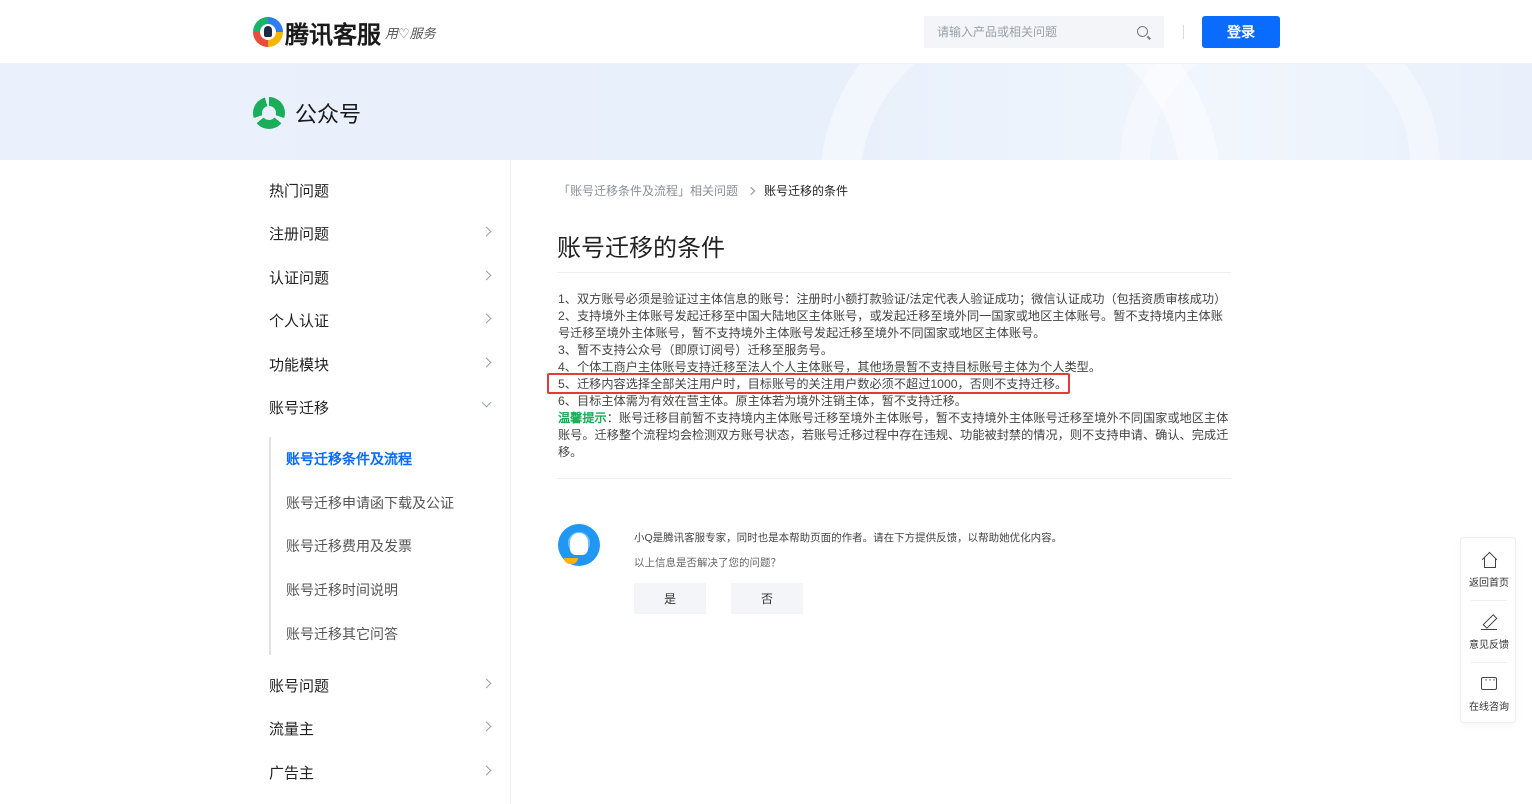  Describe the element at coordinates (1489, 583) in the screenshot. I see `back-home-label: 返回首页` at that location.